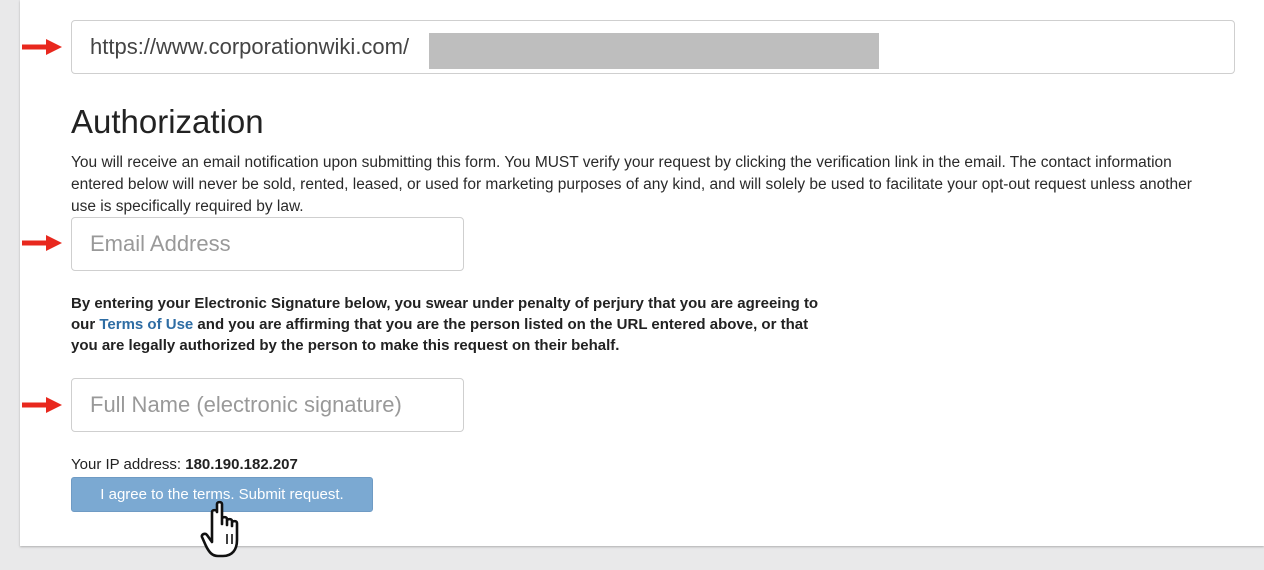  Describe the element at coordinates (225, 528) in the screenshot. I see `hand-pointer-cursor-icon` at that location.